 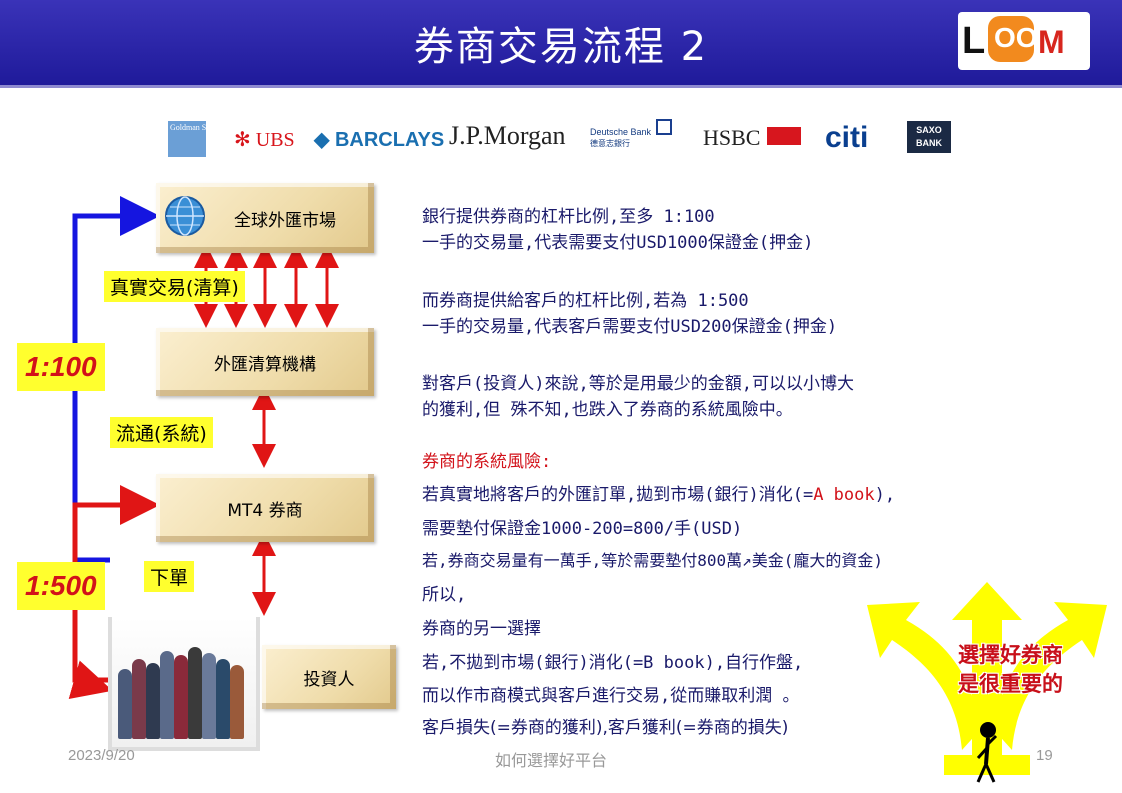 What do you see at coordinates (1044, 755) in the screenshot?
I see `page-number: 19` at bounding box center [1044, 755].